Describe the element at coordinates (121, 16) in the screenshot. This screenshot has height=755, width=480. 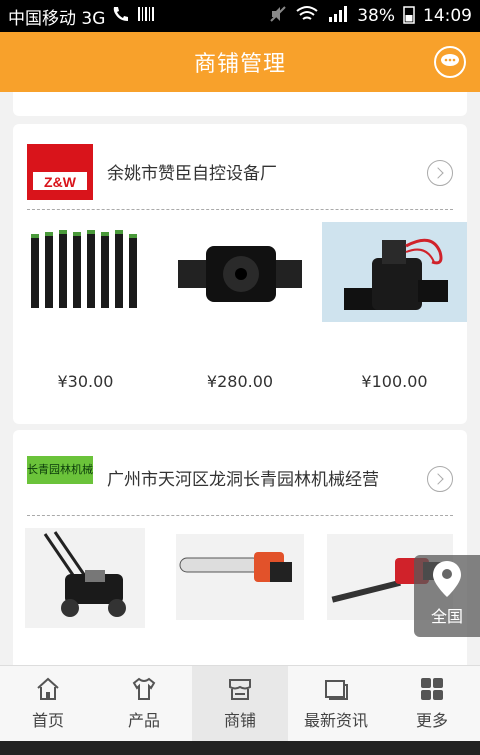
I see `phone-icon` at that location.